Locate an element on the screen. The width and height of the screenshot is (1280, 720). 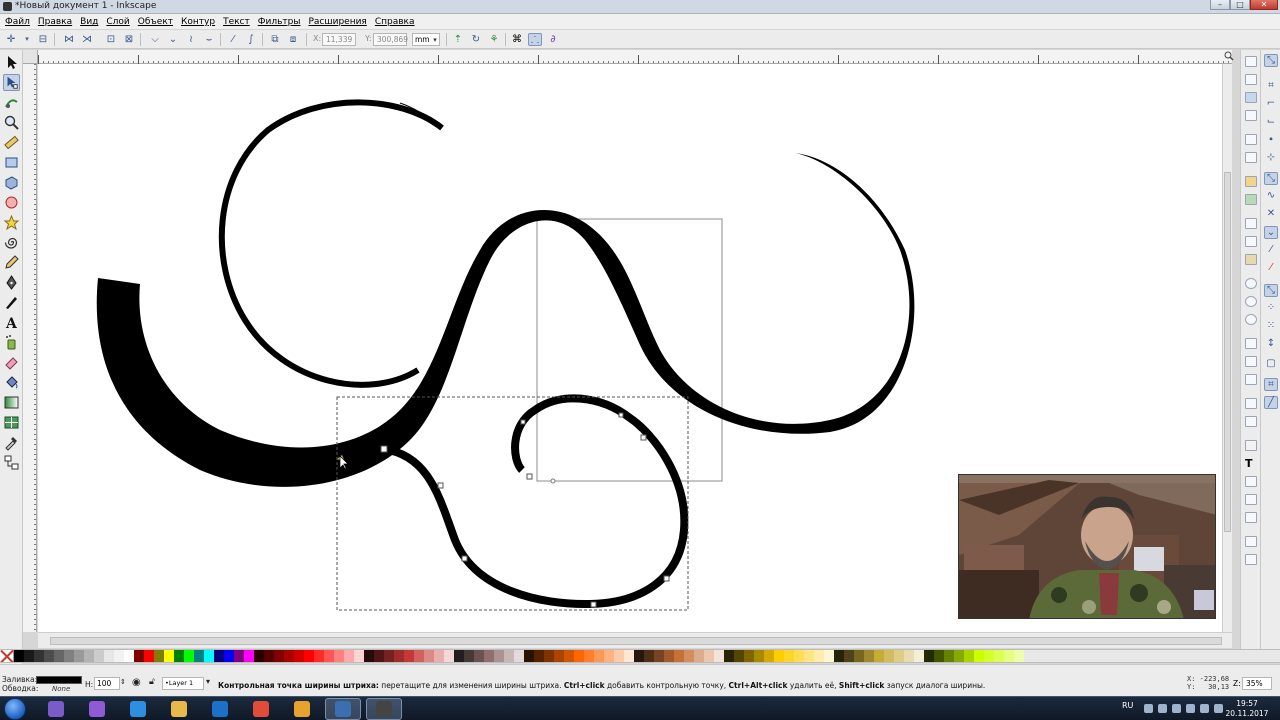
lock-layer-icon: 🔓︎ is located at coordinates (152, 682).